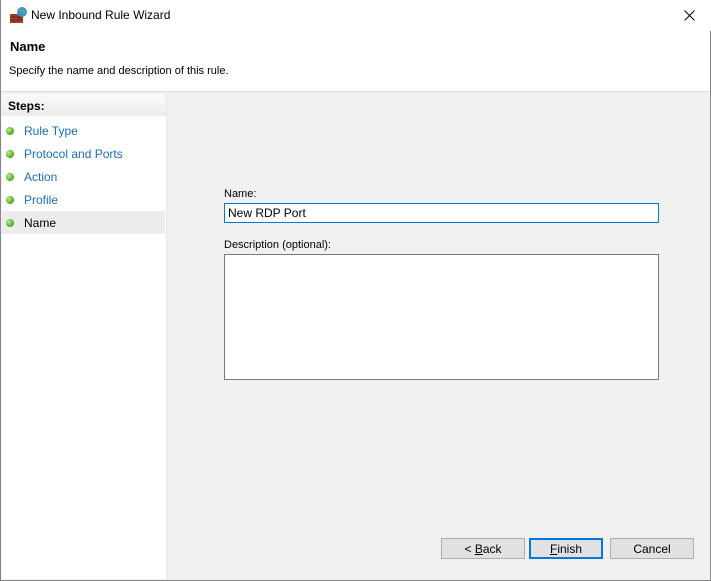  I want to click on close-button, so click(688, 15).